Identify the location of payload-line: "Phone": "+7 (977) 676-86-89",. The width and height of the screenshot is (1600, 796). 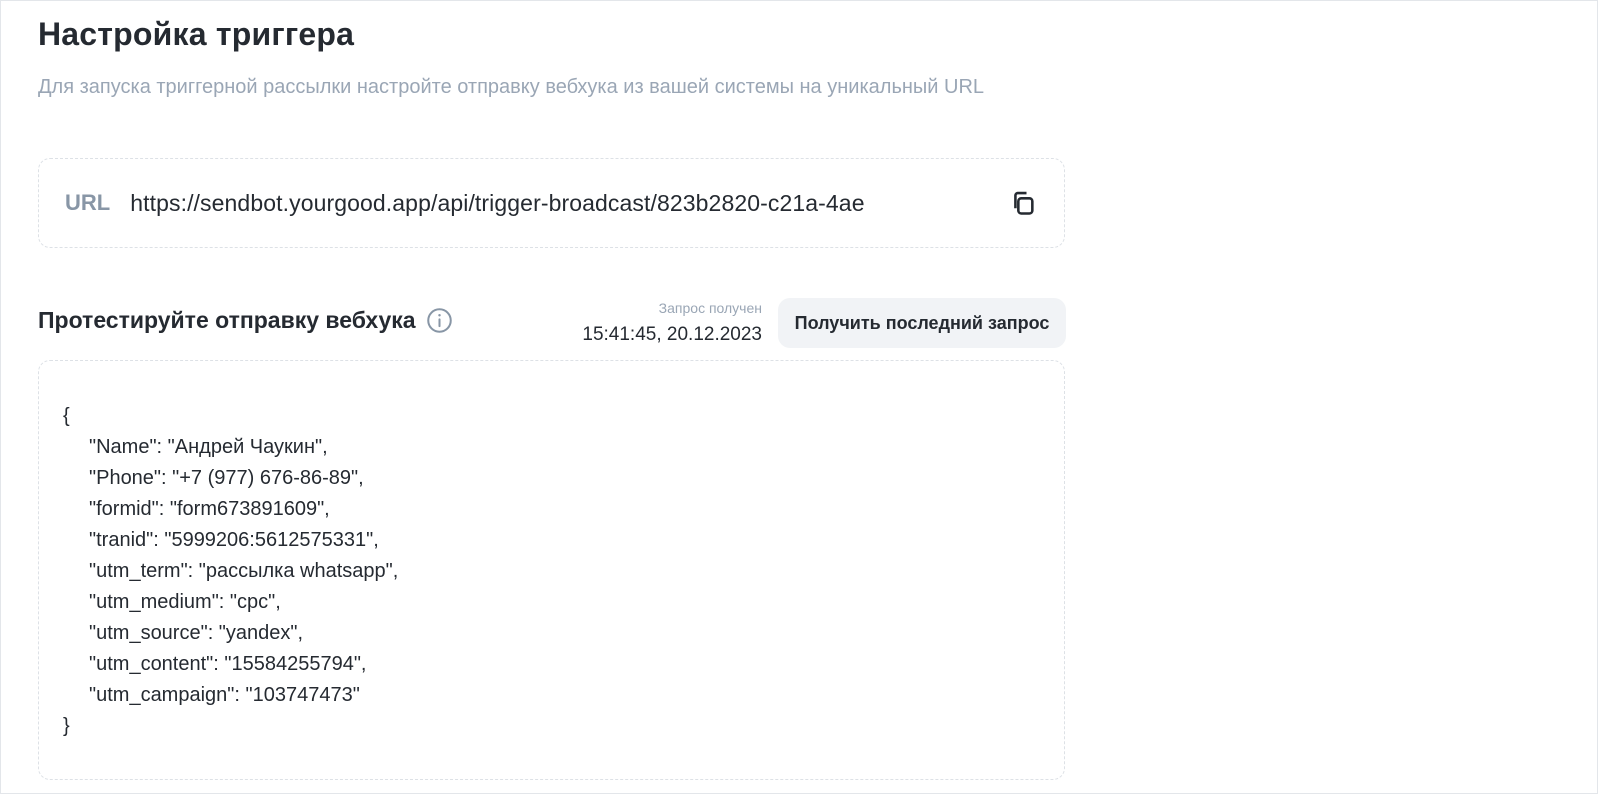
(226, 478).